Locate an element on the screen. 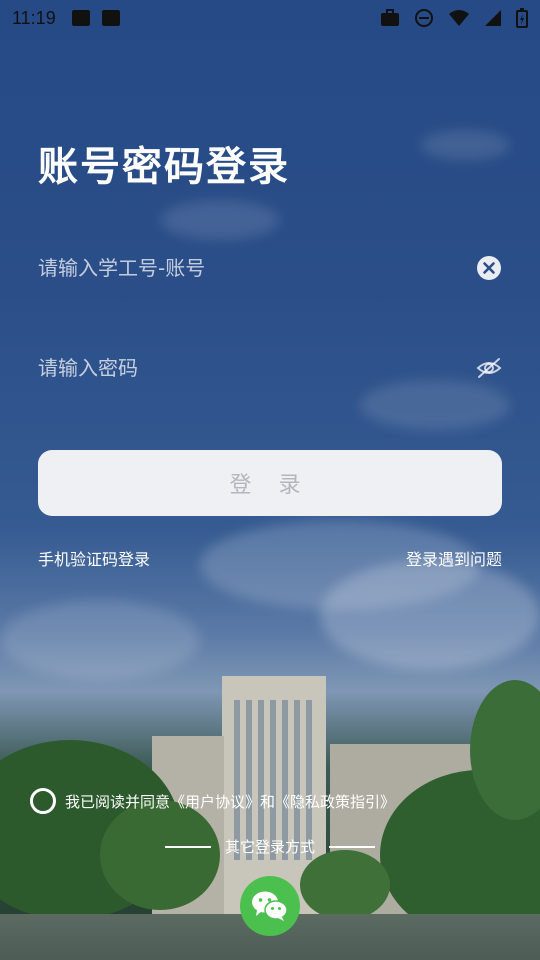 The height and width of the screenshot is (960, 540). login-problem-link: 登录遇到问题 is located at coordinates (454, 558).